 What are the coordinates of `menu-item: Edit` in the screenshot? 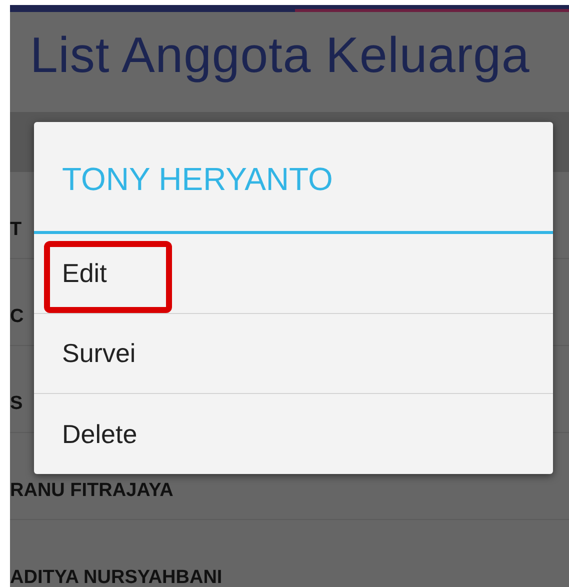 It's located at (293, 274).